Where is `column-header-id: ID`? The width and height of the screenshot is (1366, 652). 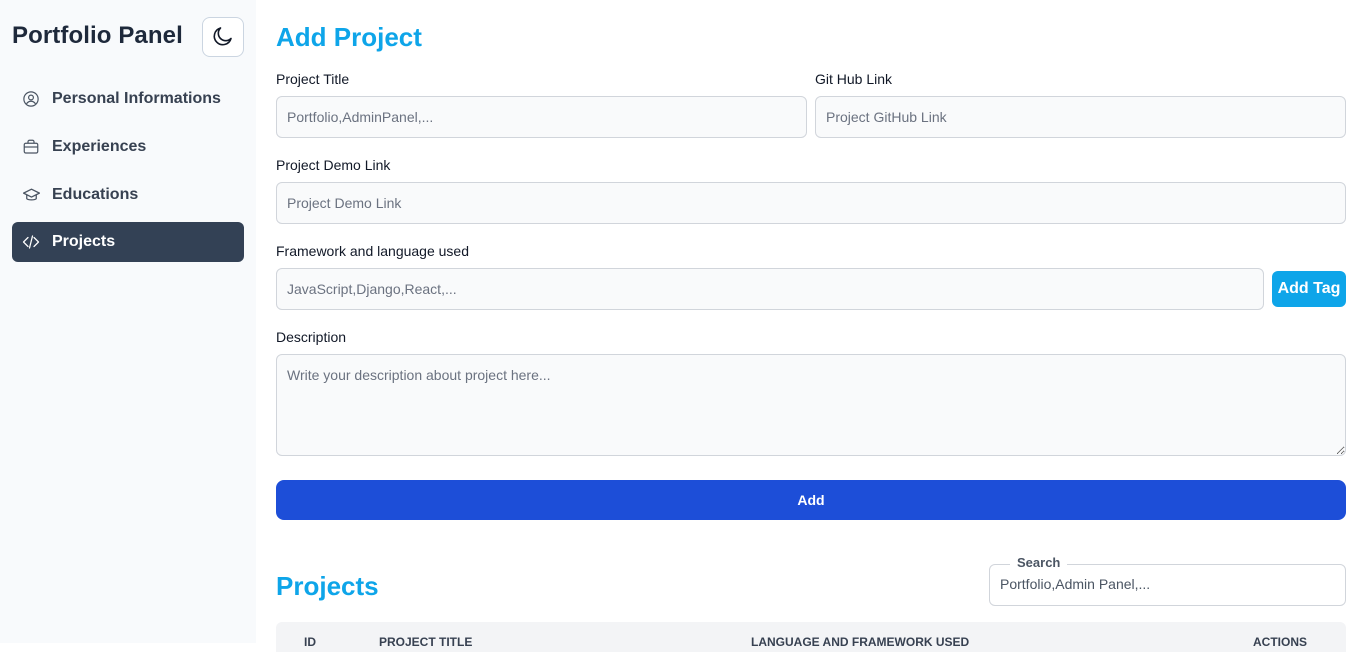
column-header-id: ID is located at coordinates (310, 642).